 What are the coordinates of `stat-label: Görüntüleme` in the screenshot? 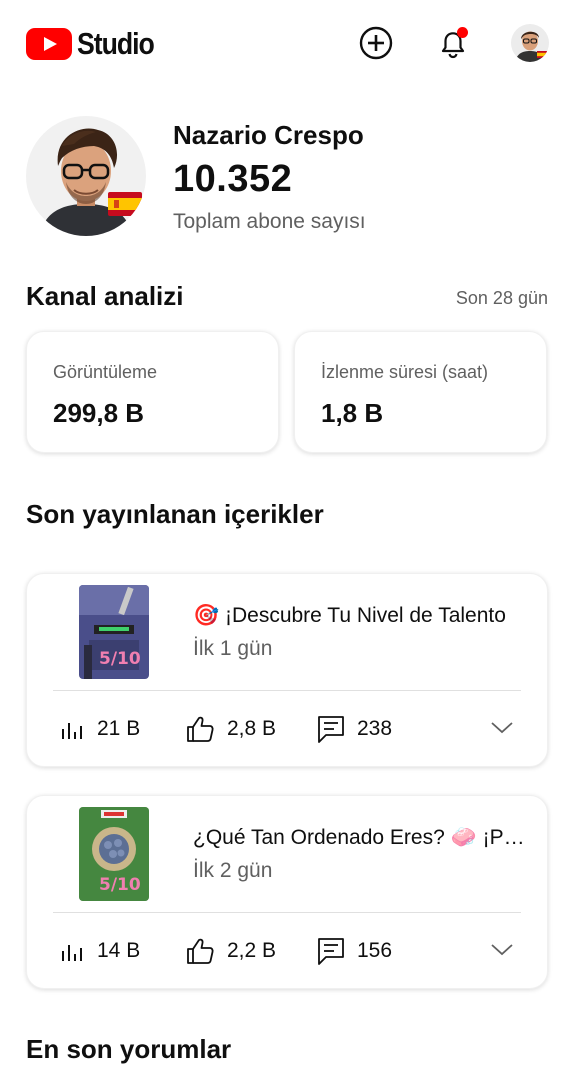 It's located at (105, 372).